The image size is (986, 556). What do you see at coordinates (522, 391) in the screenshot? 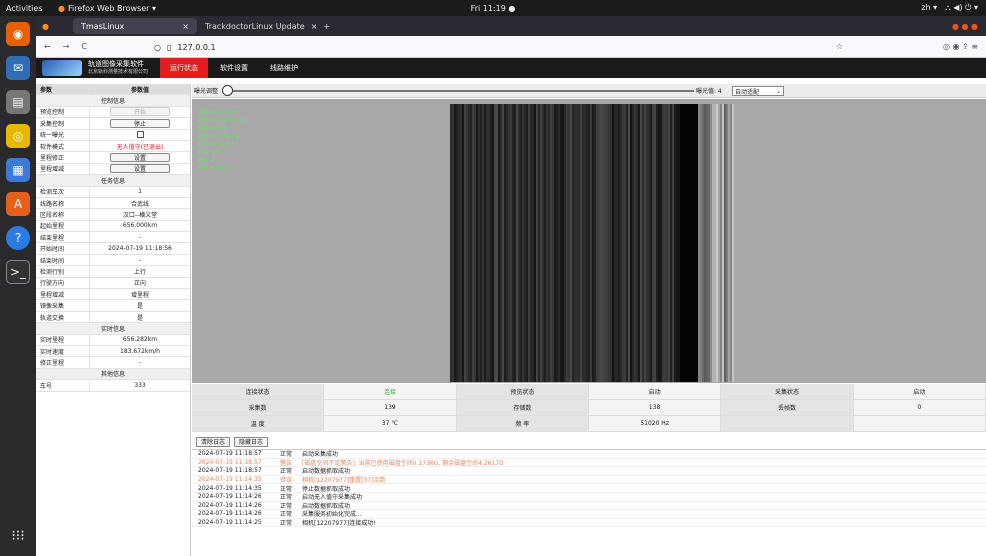
I see `label-preview: 预览状态` at bounding box center [522, 391].